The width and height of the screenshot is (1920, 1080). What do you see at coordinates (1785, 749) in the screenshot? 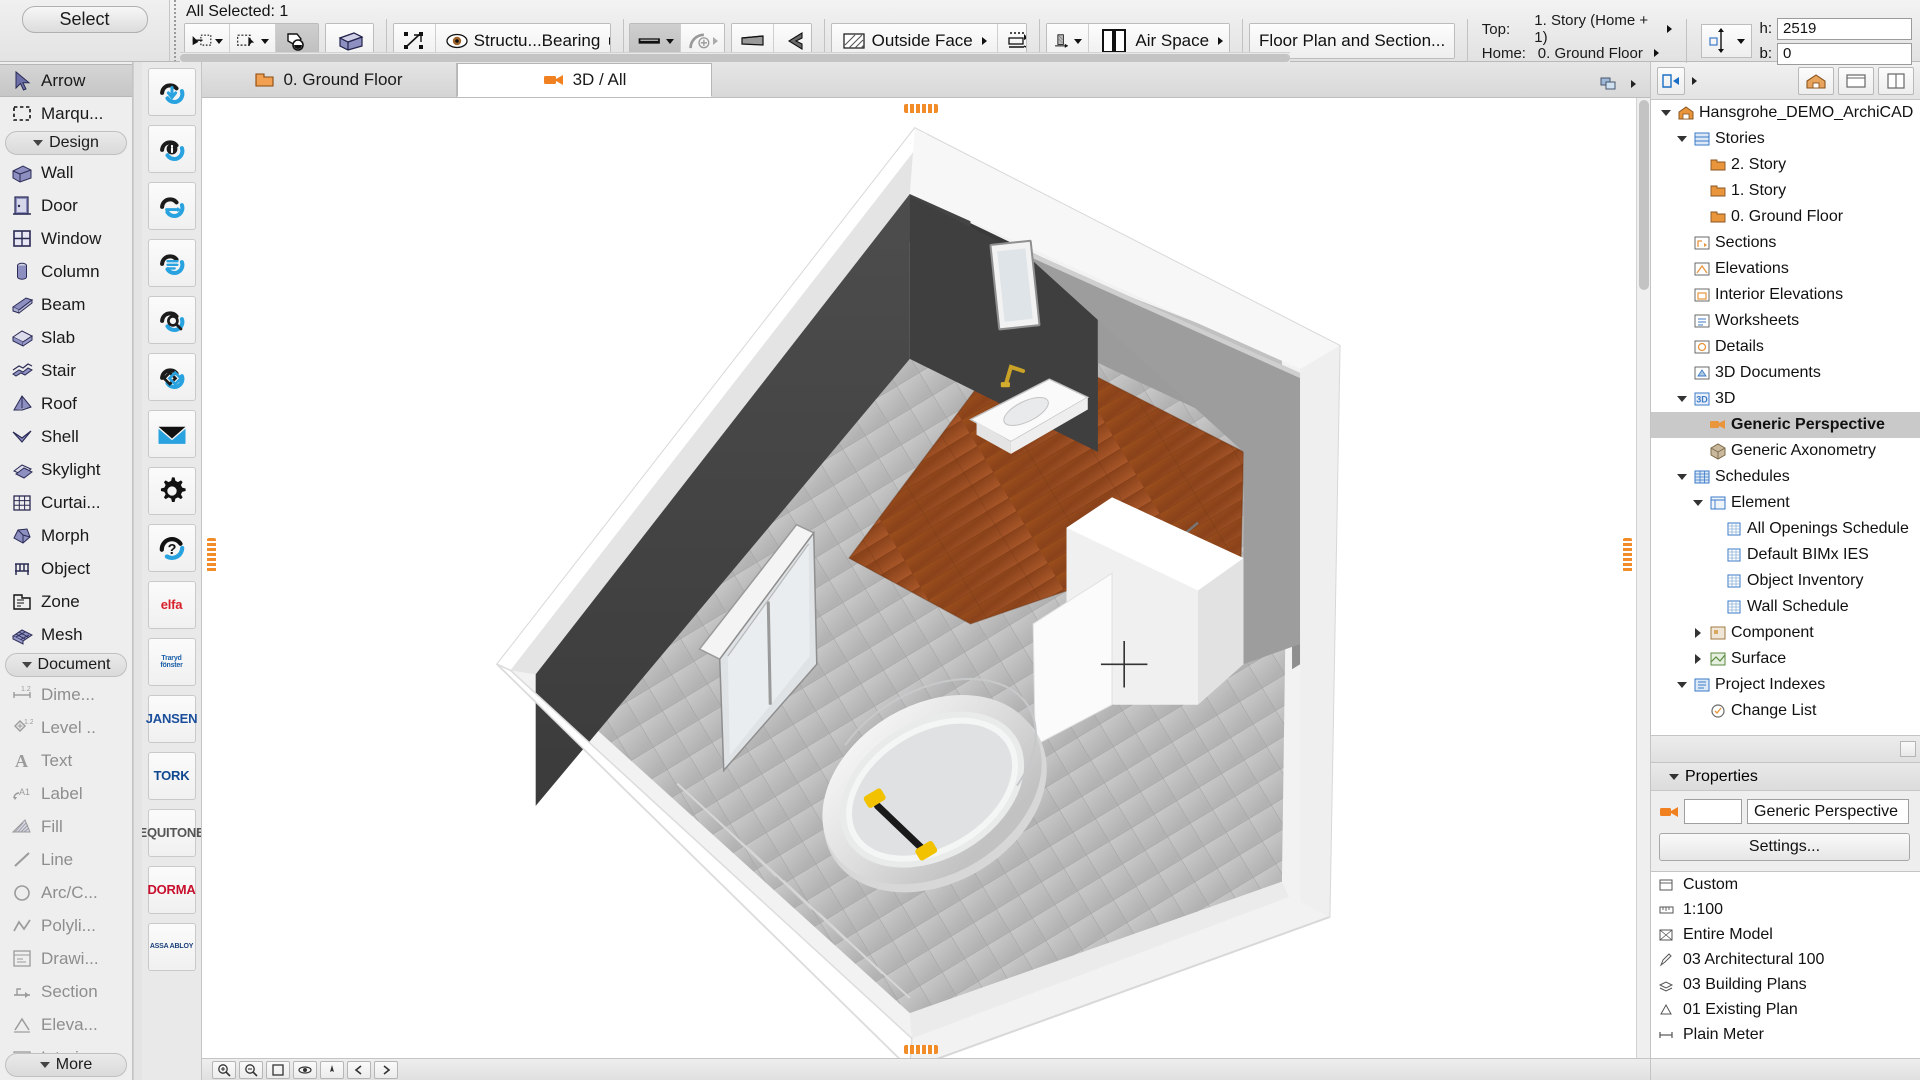
I see `navigator-splitter` at bounding box center [1785, 749].